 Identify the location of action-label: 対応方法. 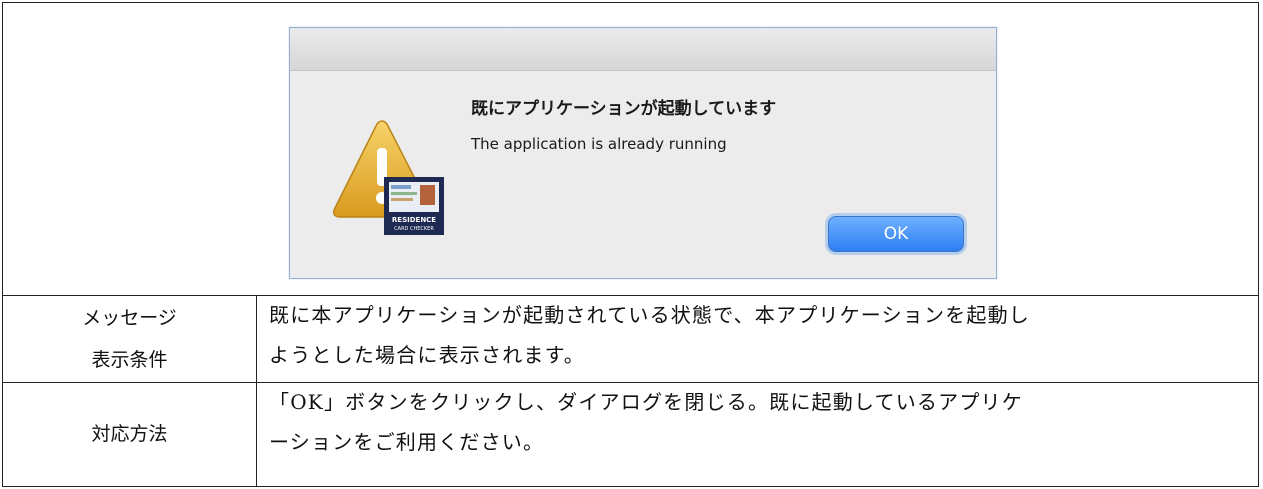
(130, 434).